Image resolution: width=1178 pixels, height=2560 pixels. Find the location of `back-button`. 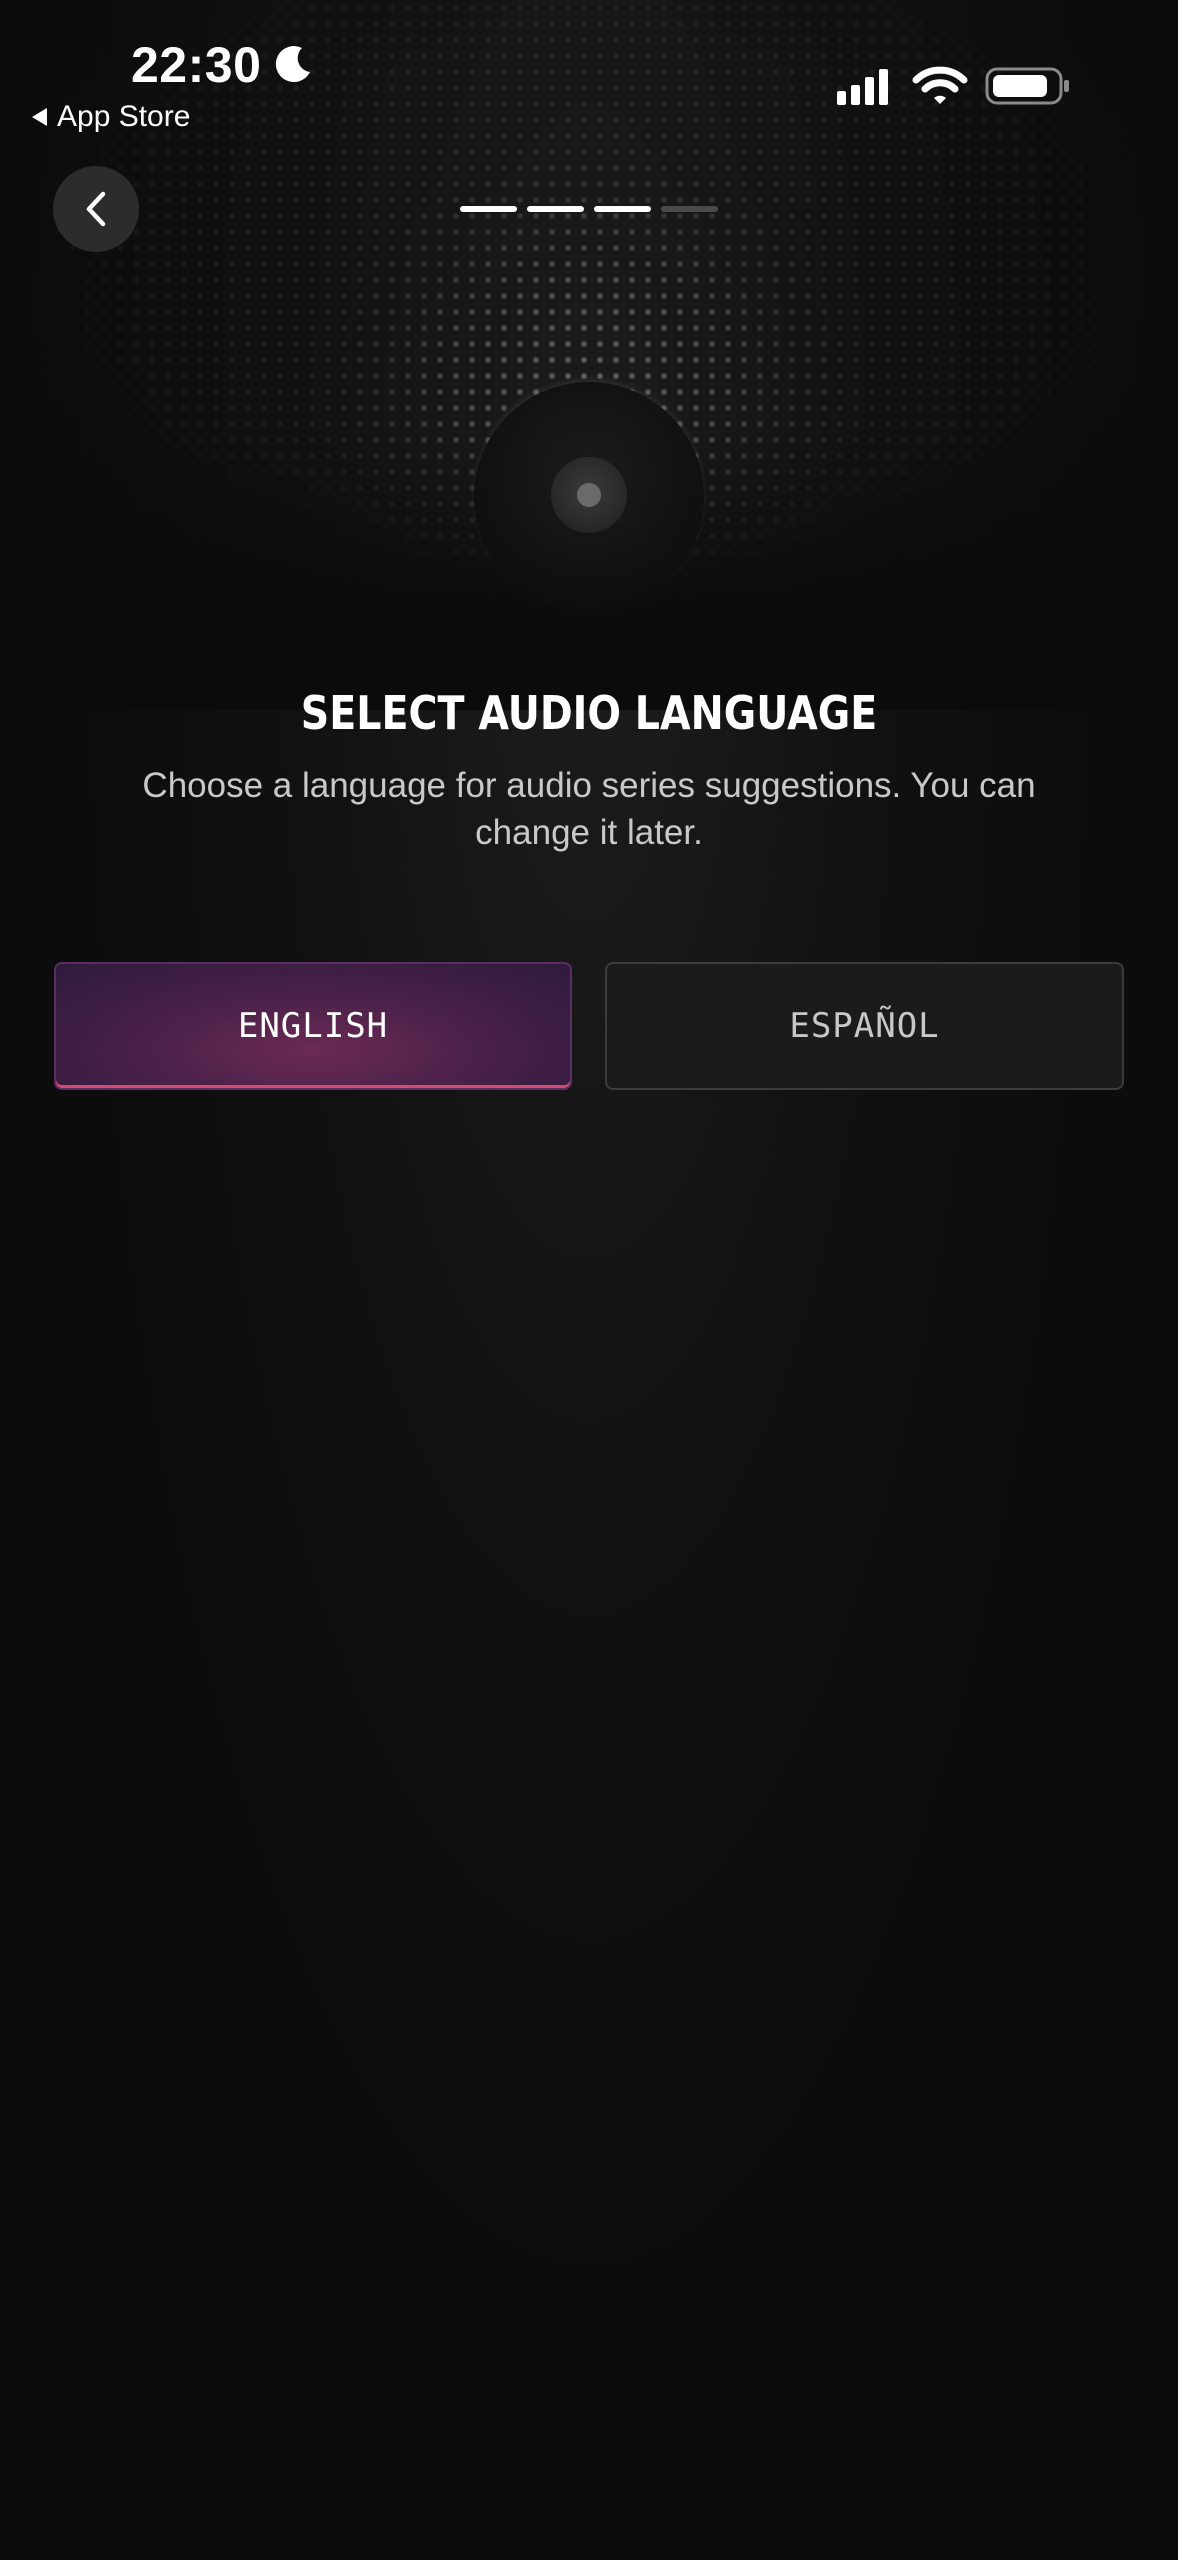

back-button is located at coordinates (96, 209).